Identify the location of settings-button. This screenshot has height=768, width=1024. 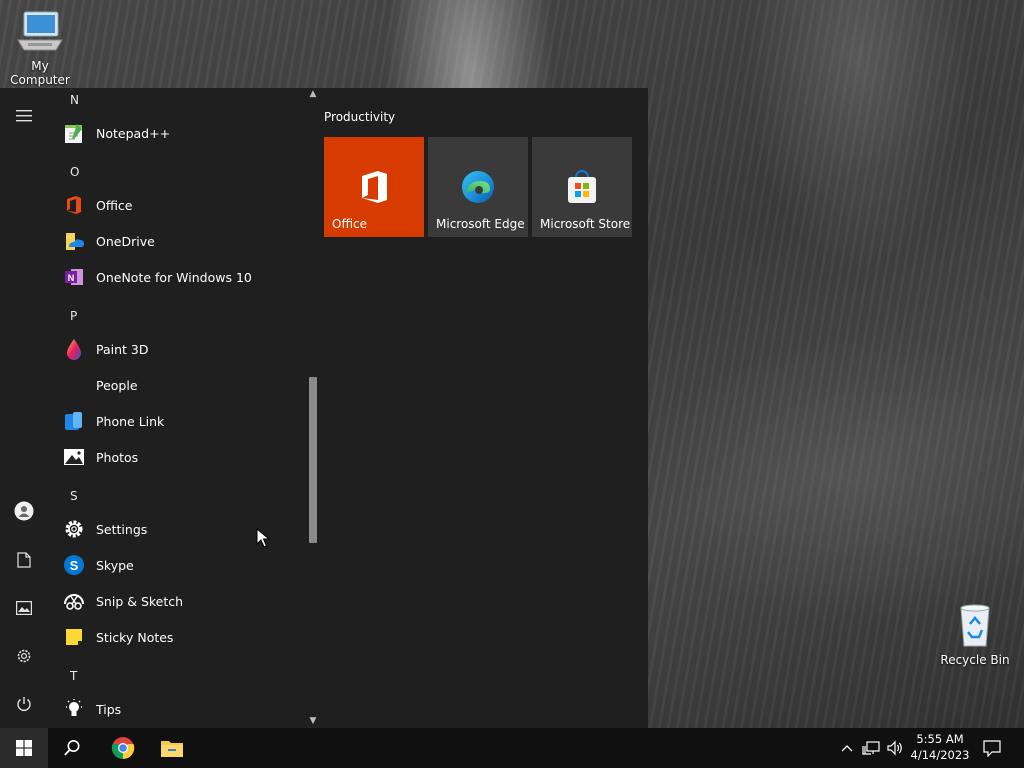
(24, 656).